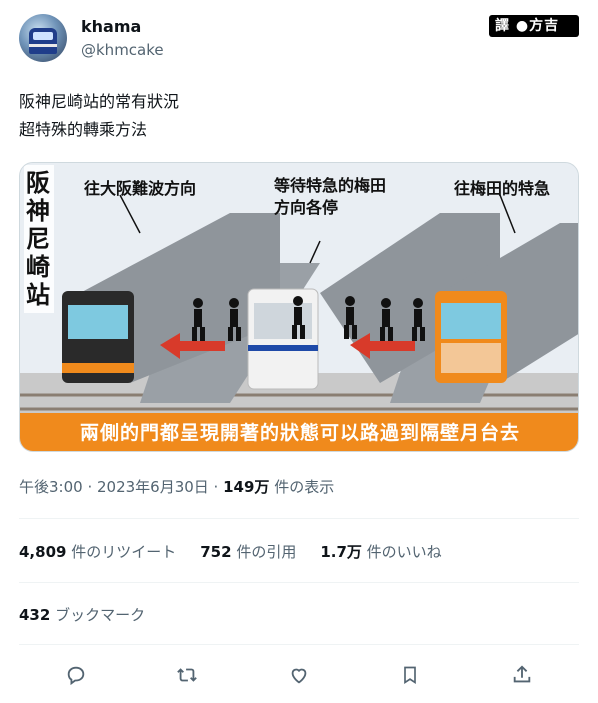 The image size is (598, 703). I want to click on quotes-stat: 752 件の引用, so click(248, 551).